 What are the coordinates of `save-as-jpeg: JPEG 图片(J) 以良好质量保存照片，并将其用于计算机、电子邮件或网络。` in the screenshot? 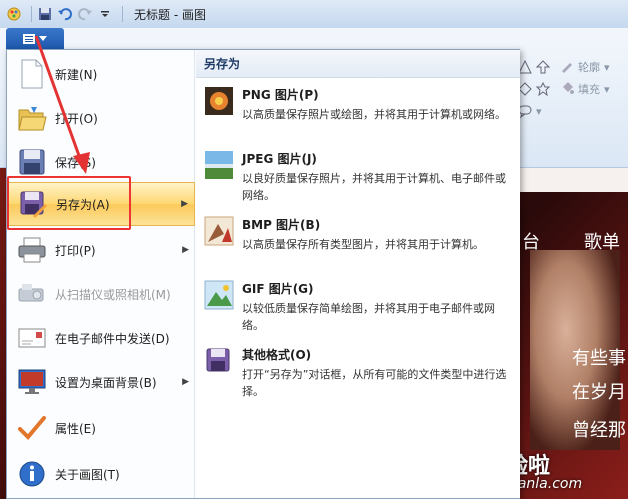 It's located at (360, 177).